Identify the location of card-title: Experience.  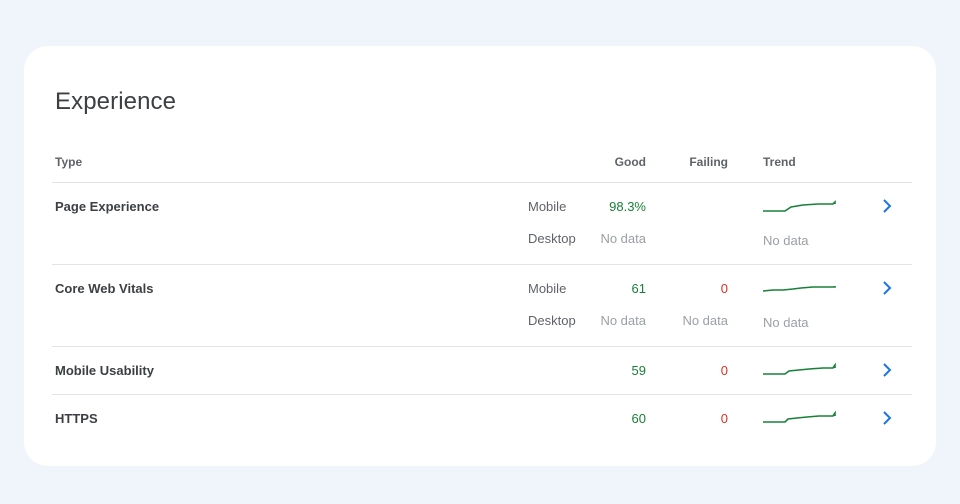
(116, 101).